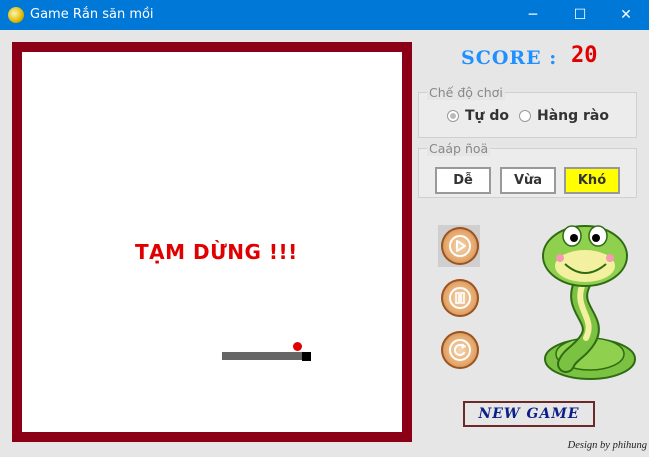 This screenshot has width=649, height=457. I want to click on mode-group: Chế độ chơi Tự do Hàng rào, so click(527, 111).